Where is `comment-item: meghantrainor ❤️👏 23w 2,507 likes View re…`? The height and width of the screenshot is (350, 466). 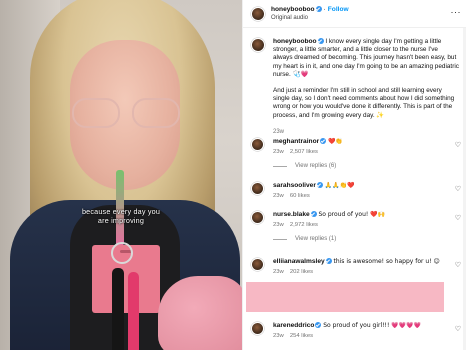 comment-item: meghantrainor ❤️👏 23w 2,507 likes View re… is located at coordinates (357, 154).